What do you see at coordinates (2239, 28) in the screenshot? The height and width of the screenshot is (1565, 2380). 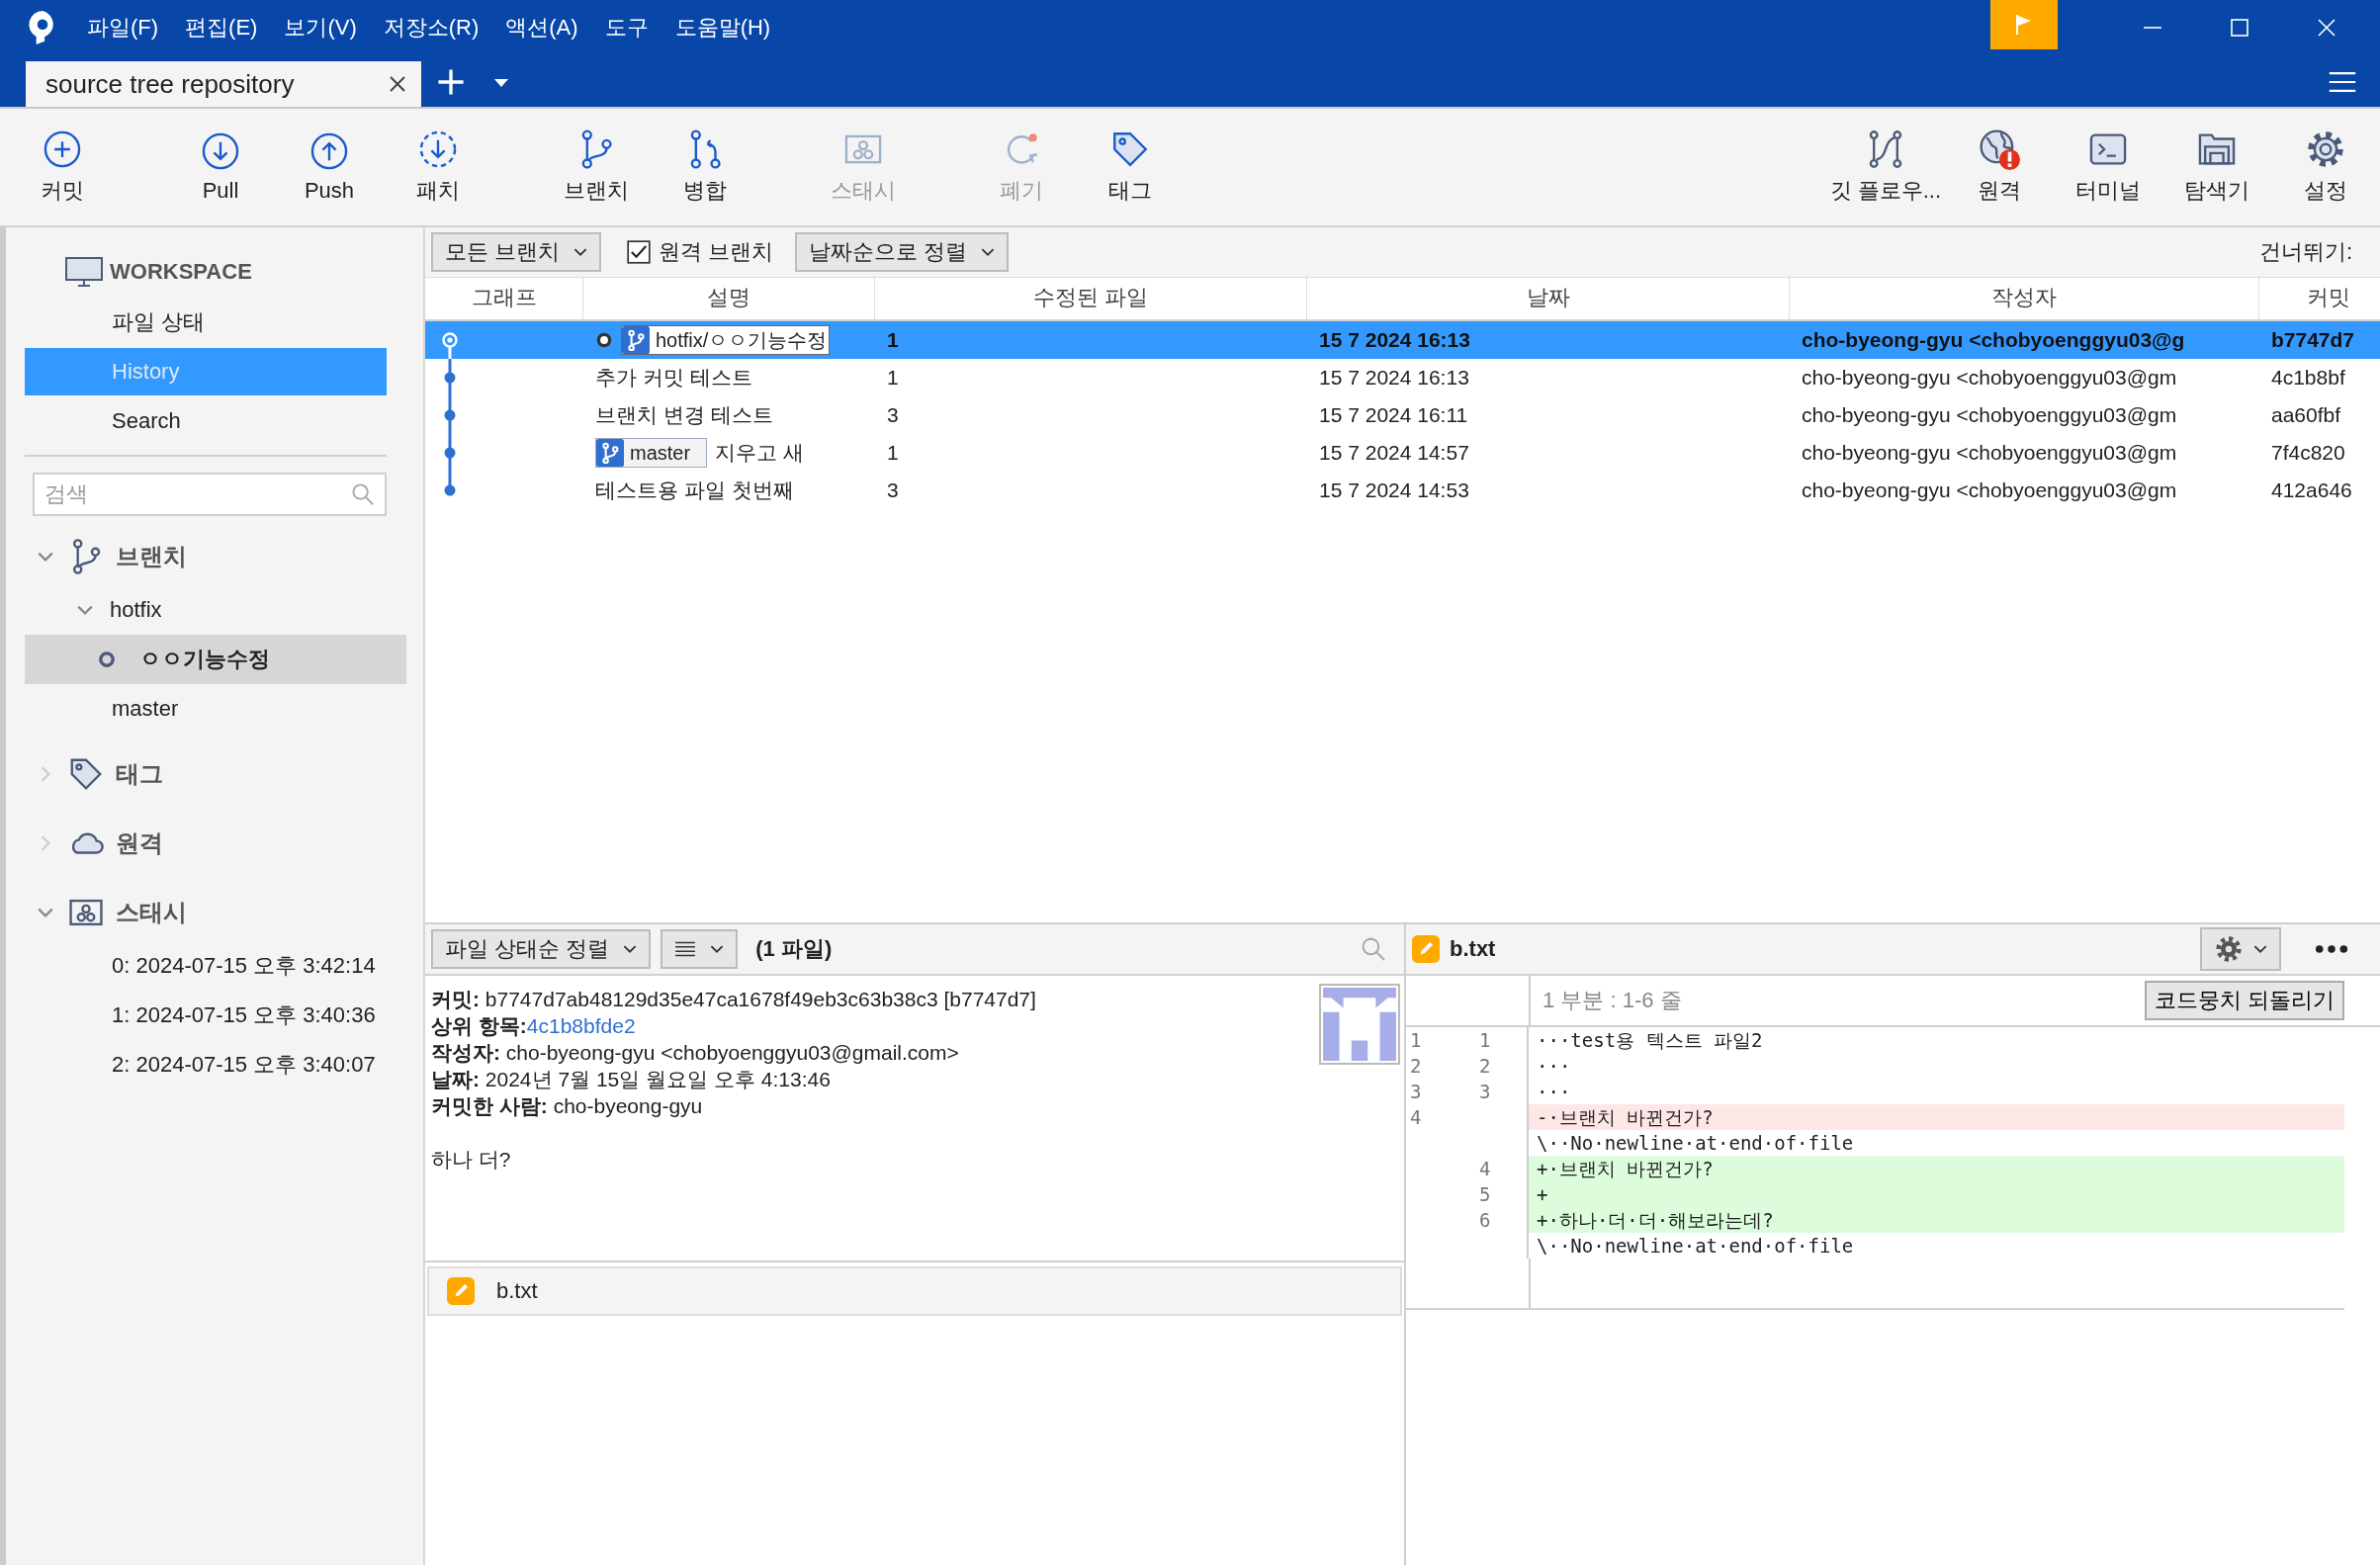 I see `maximize-icon` at bounding box center [2239, 28].